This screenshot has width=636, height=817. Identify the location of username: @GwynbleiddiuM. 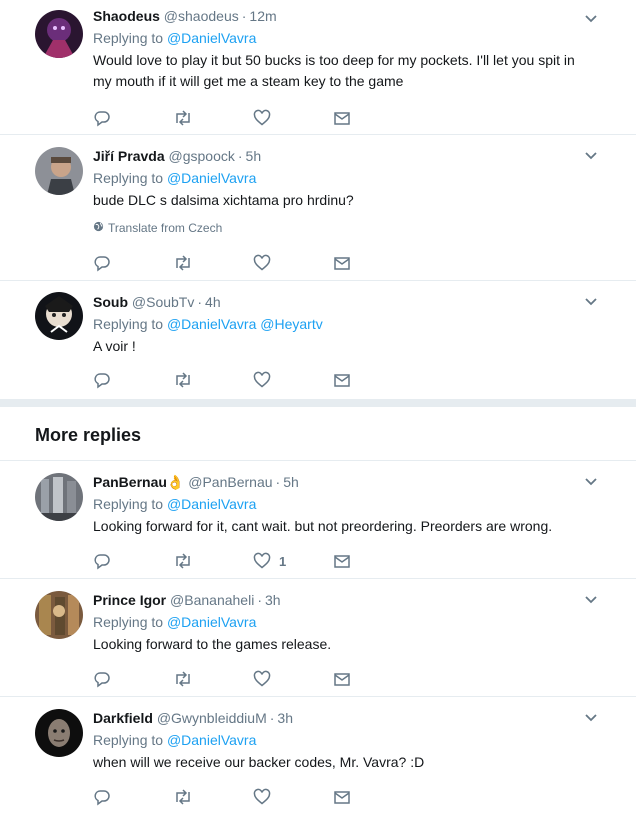
(212, 718).